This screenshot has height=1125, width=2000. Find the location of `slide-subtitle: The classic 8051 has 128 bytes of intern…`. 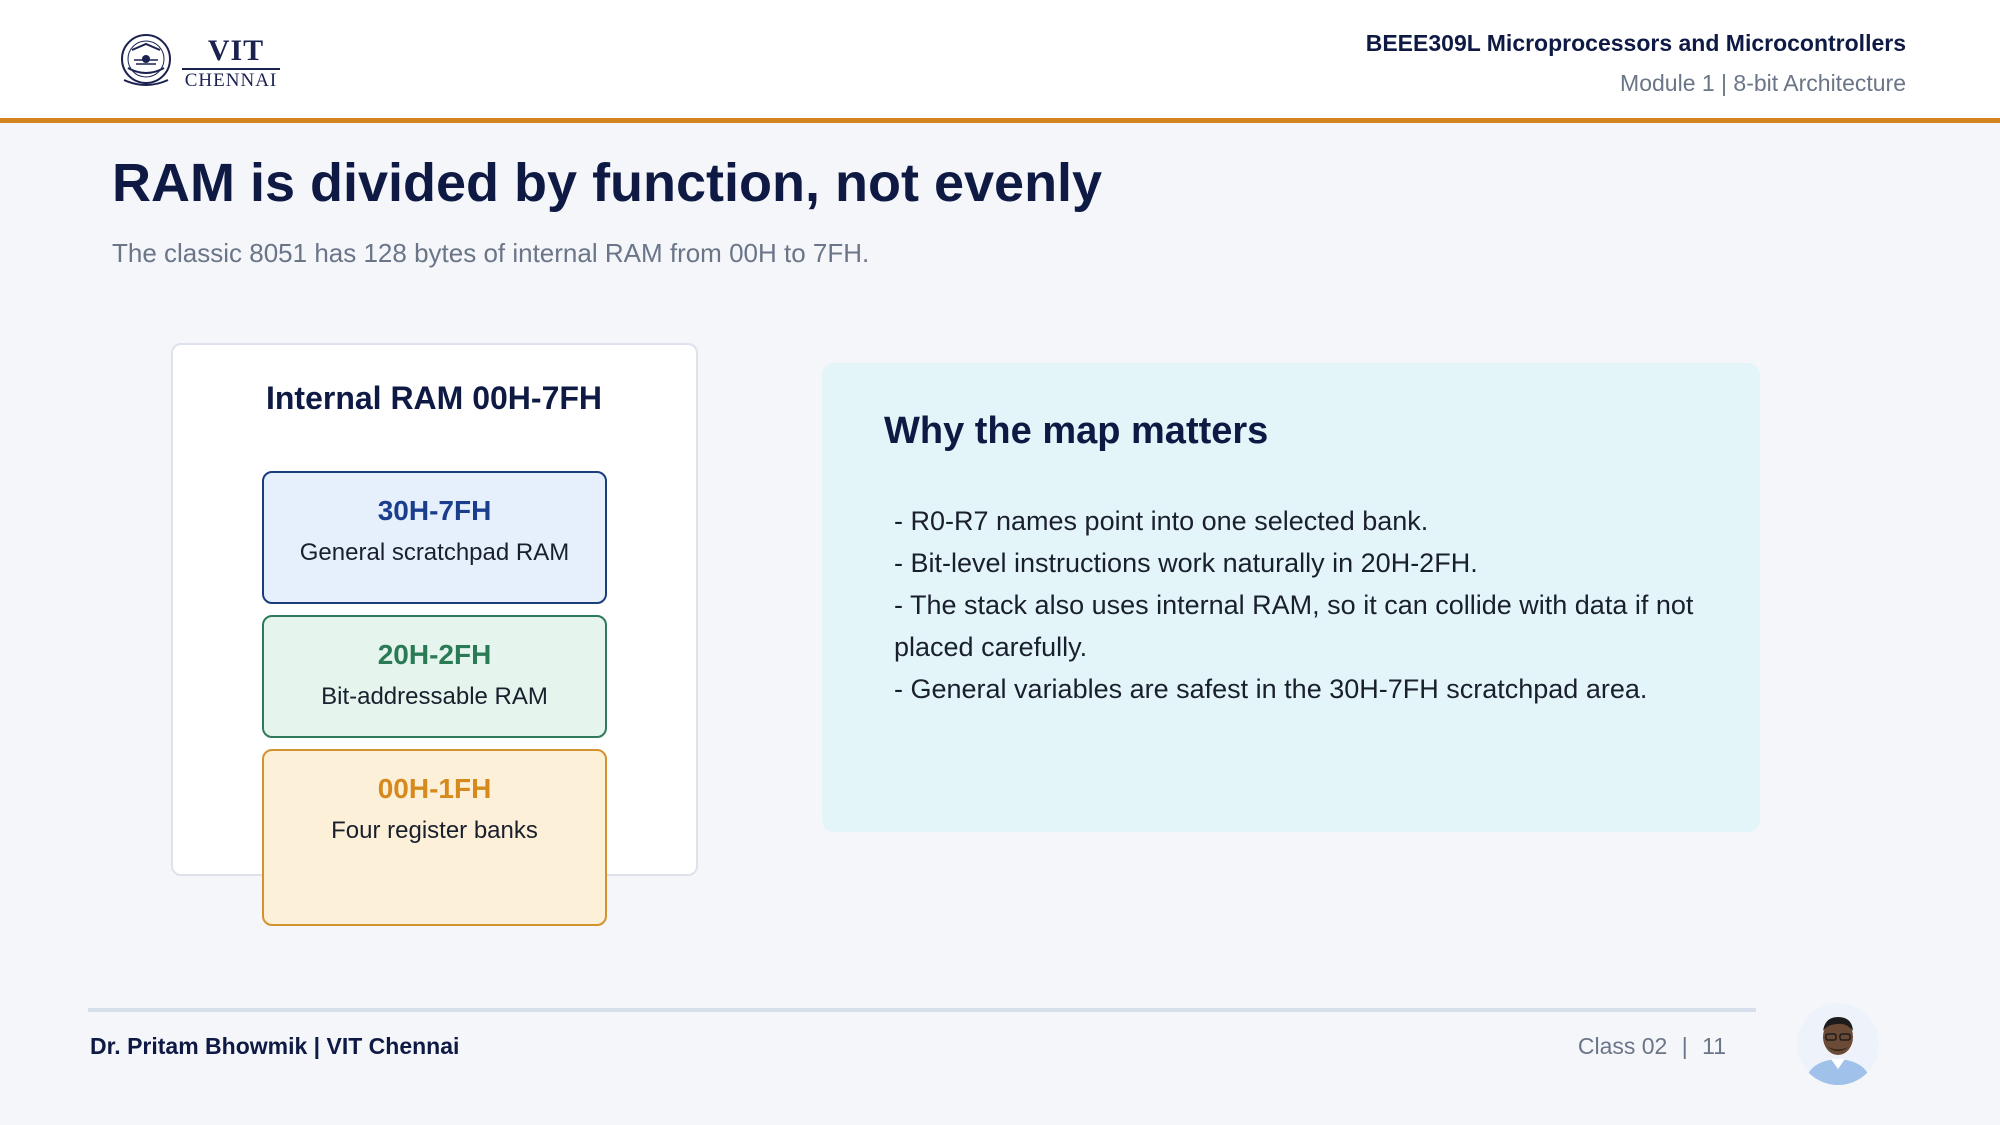

slide-subtitle: The classic 8051 has 128 bytes of intern… is located at coordinates (491, 253).